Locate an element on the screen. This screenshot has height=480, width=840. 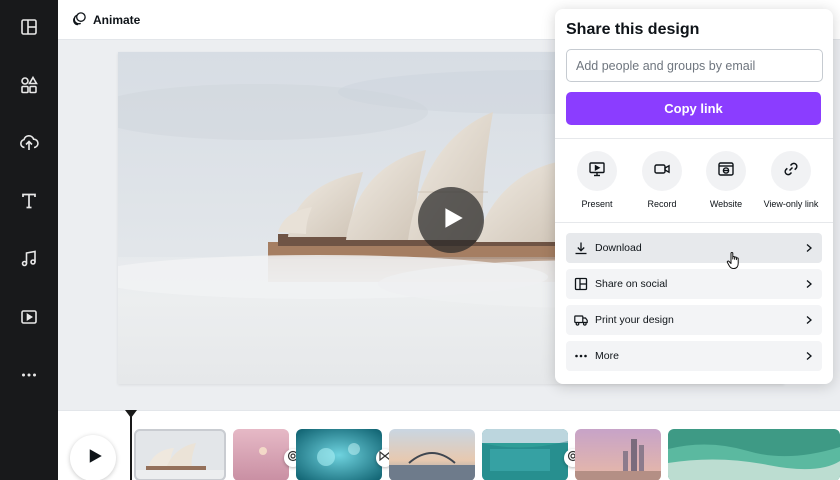
record-button: Record is located at coordinates (662, 180).